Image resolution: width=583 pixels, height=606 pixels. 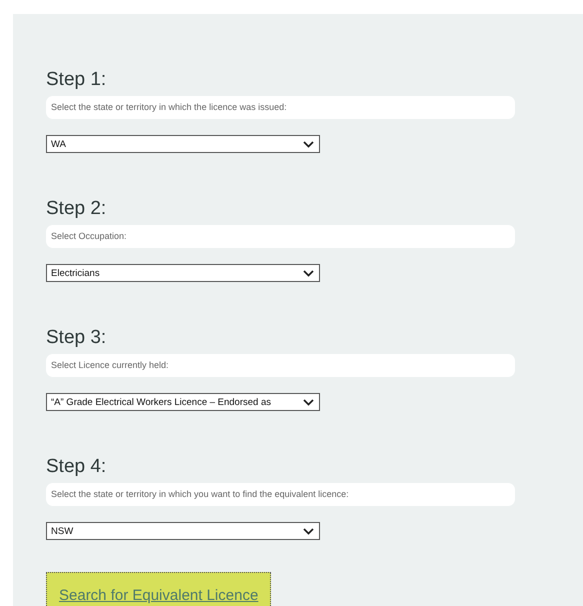 I want to click on dropdown: NSW, so click(x=183, y=531).